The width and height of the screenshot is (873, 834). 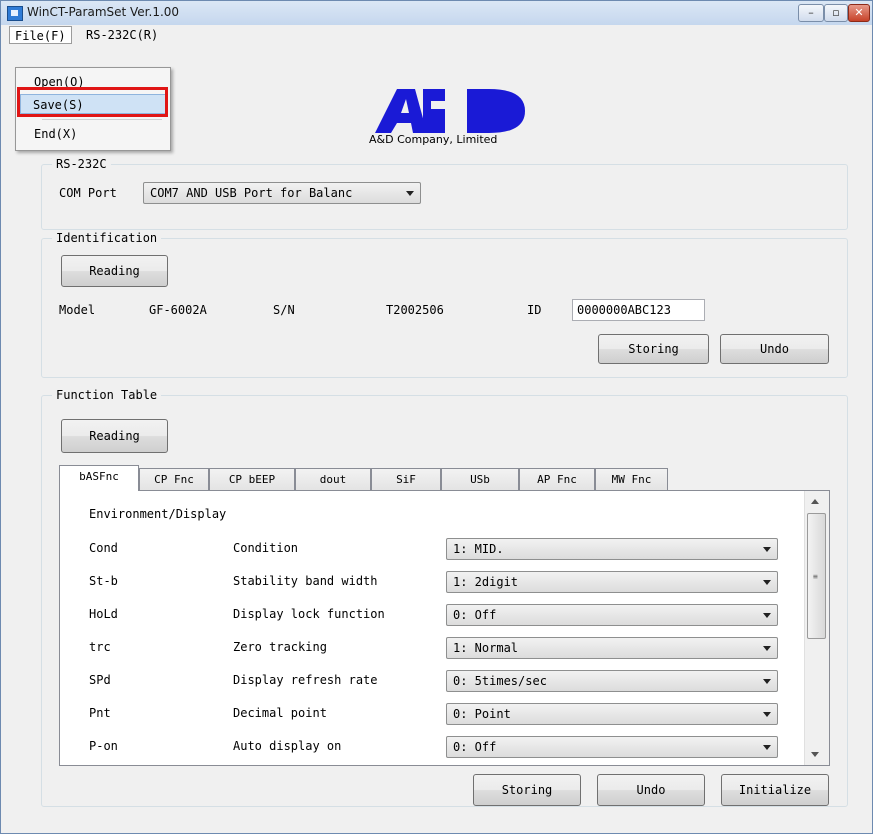 I want to click on row-value: 1: 2digit, so click(x=486, y=582).